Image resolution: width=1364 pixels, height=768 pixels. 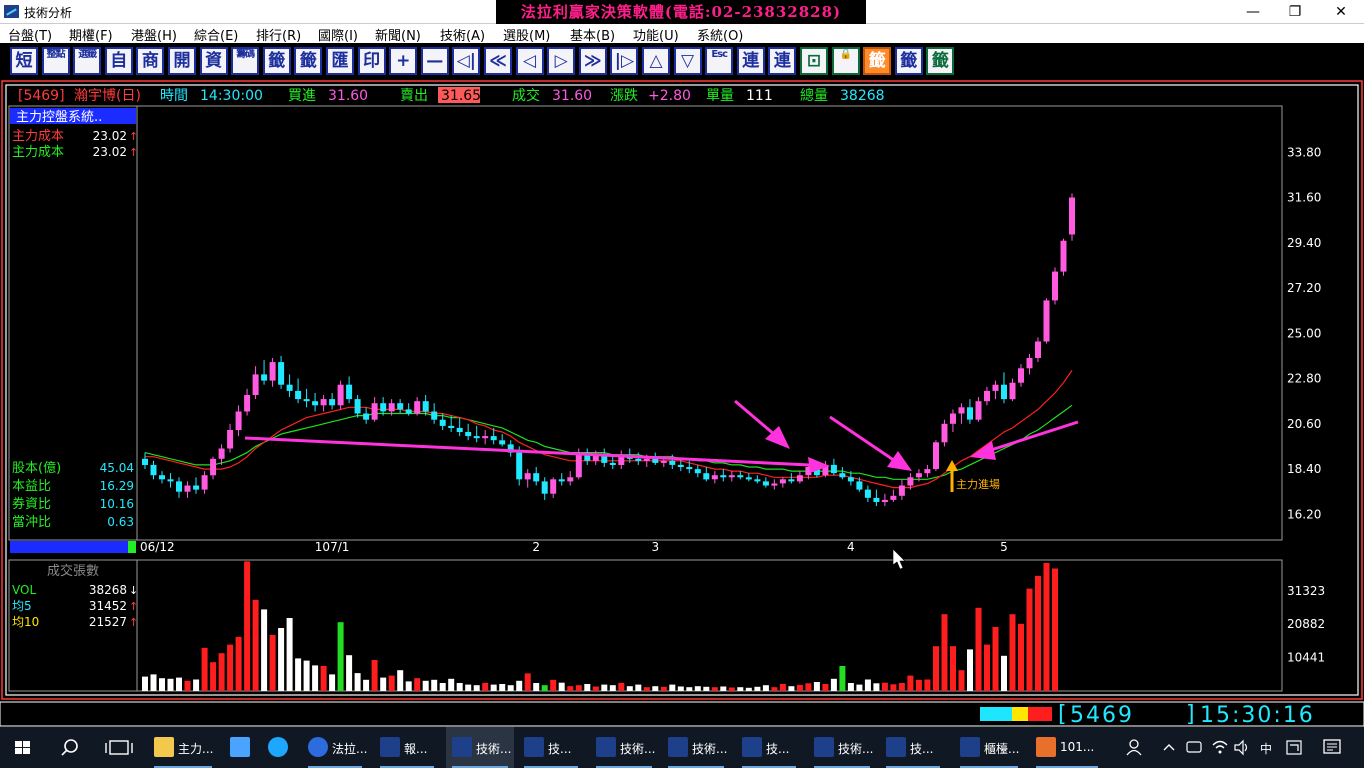 What do you see at coordinates (338, 34) in the screenshot?
I see `menu-item-6: 國際(I)` at bounding box center [338, 34].